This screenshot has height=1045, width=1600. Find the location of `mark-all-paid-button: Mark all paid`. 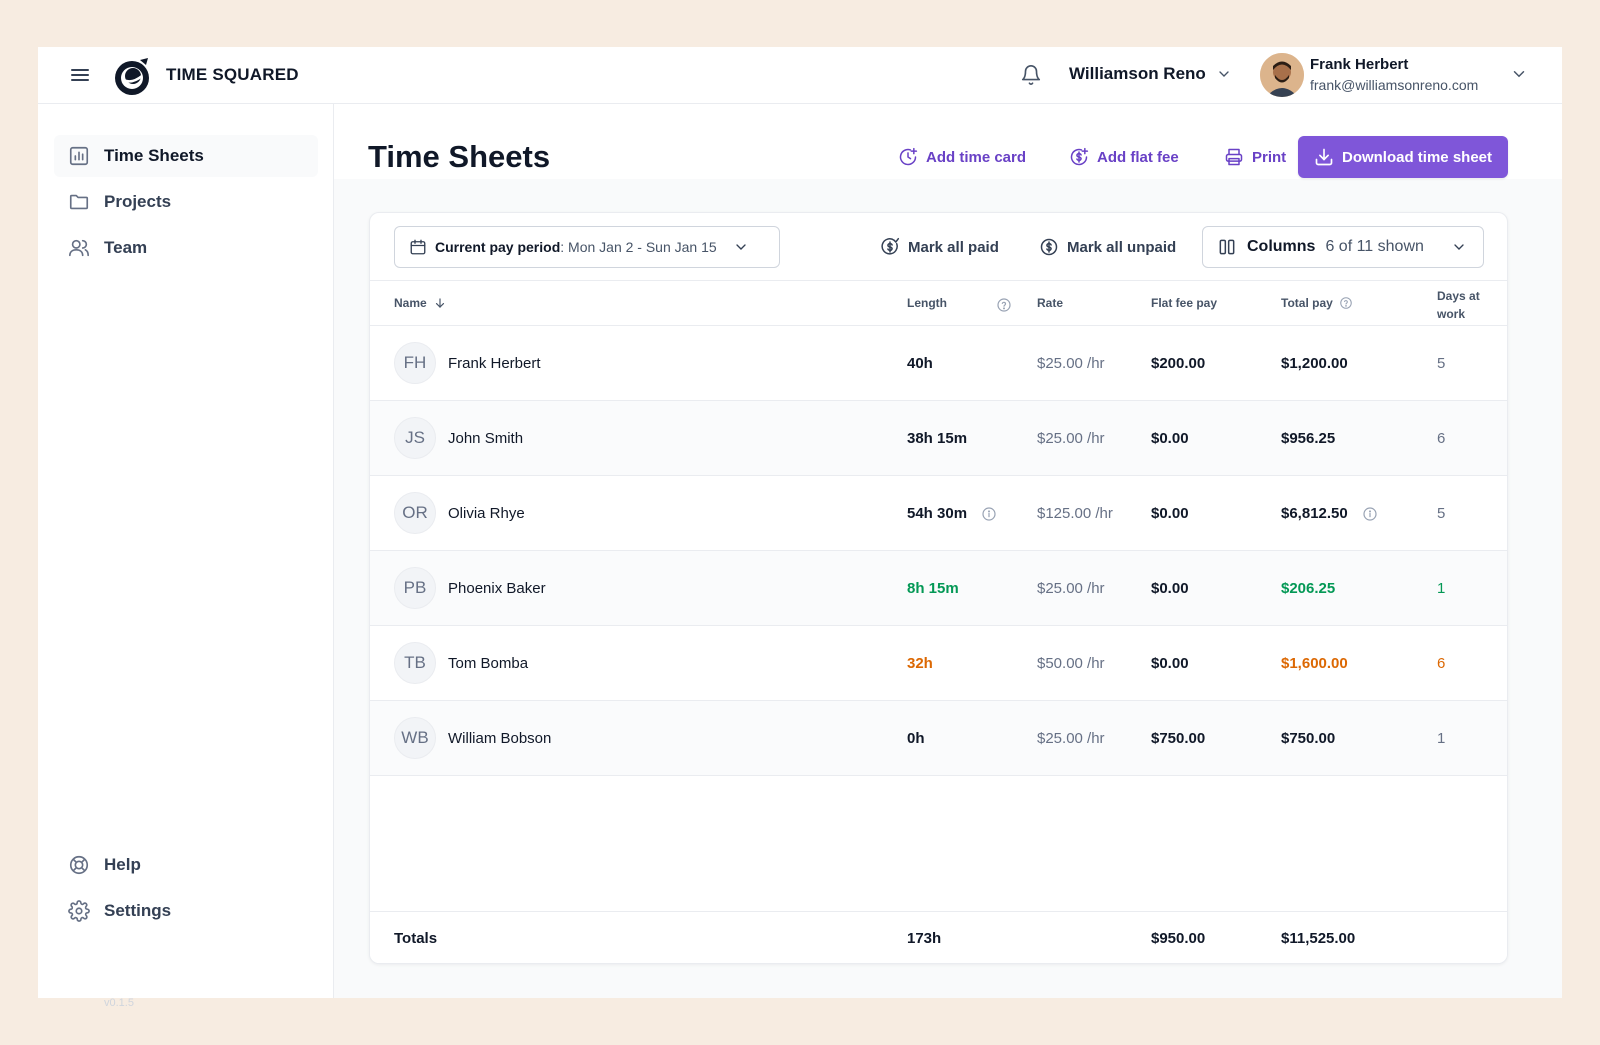

mark-all-paid-button: Mark all paid is located at coordinates (939, 247).